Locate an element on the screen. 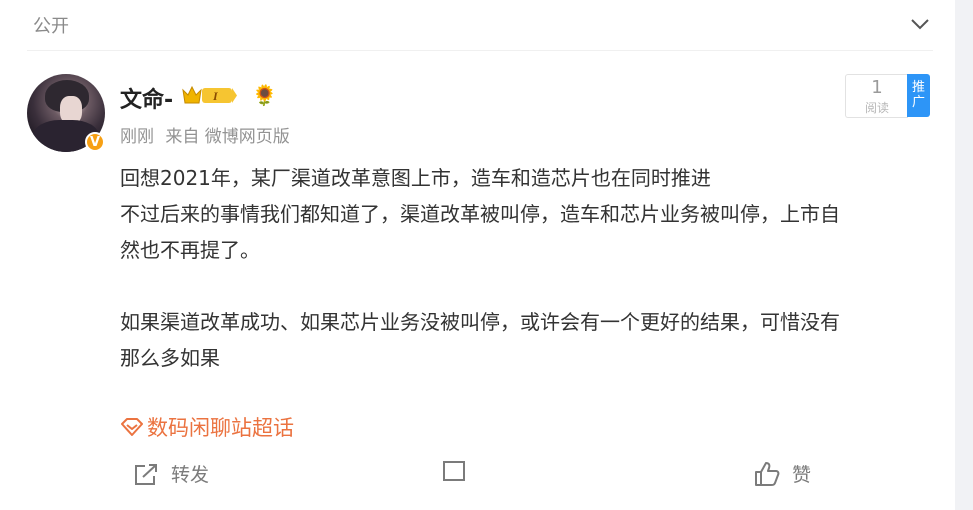  forward-label: 转发 is located at coordinates (190, 475).